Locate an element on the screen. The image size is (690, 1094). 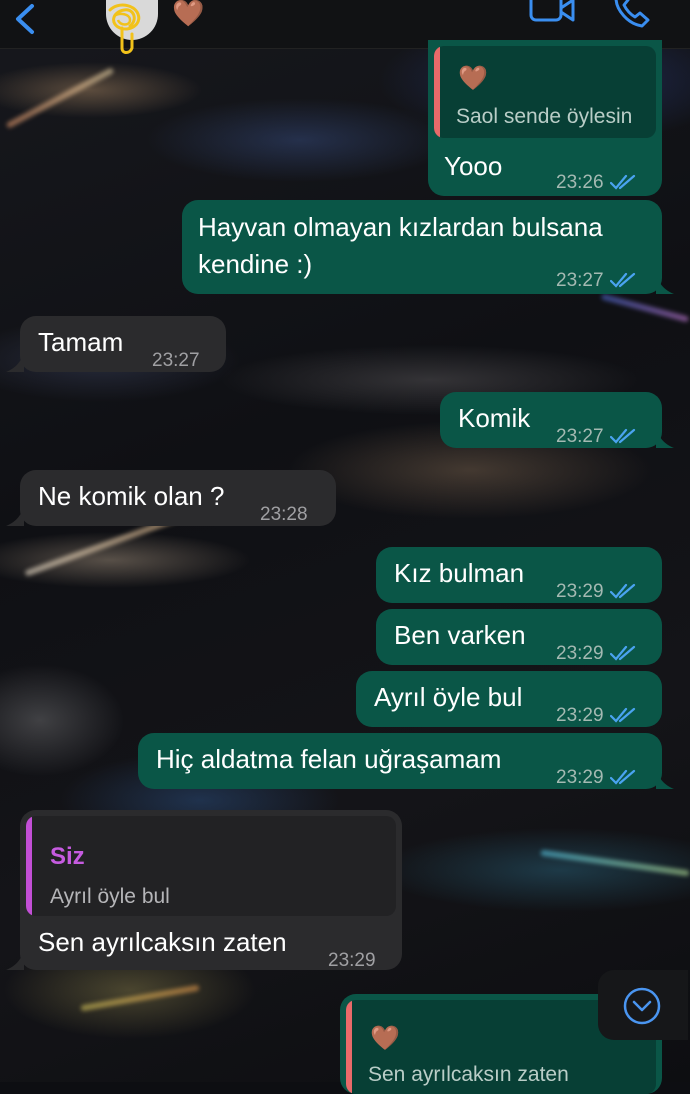
video-camera-icon is located at coordinates (552, 13).